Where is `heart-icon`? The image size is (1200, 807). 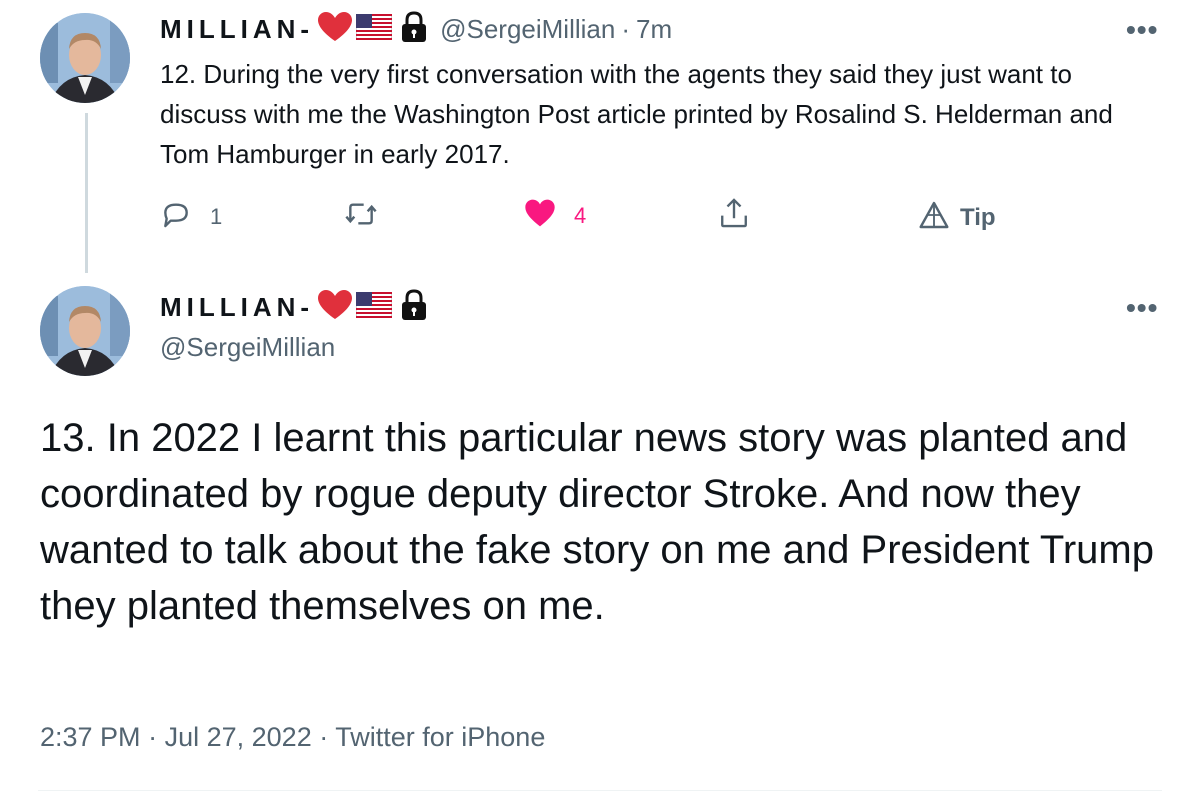
heart-icon is located at coordinates (540, 216).